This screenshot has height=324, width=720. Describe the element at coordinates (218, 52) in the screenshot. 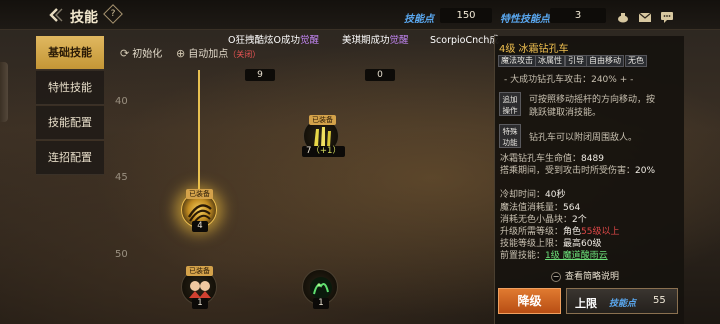

I see `auto-add-button: ⊕ 自动加点（关闭）` at that location.